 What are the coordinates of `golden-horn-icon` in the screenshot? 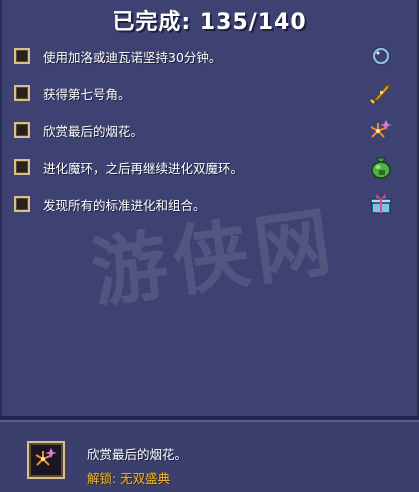 It's located at (381, 93).